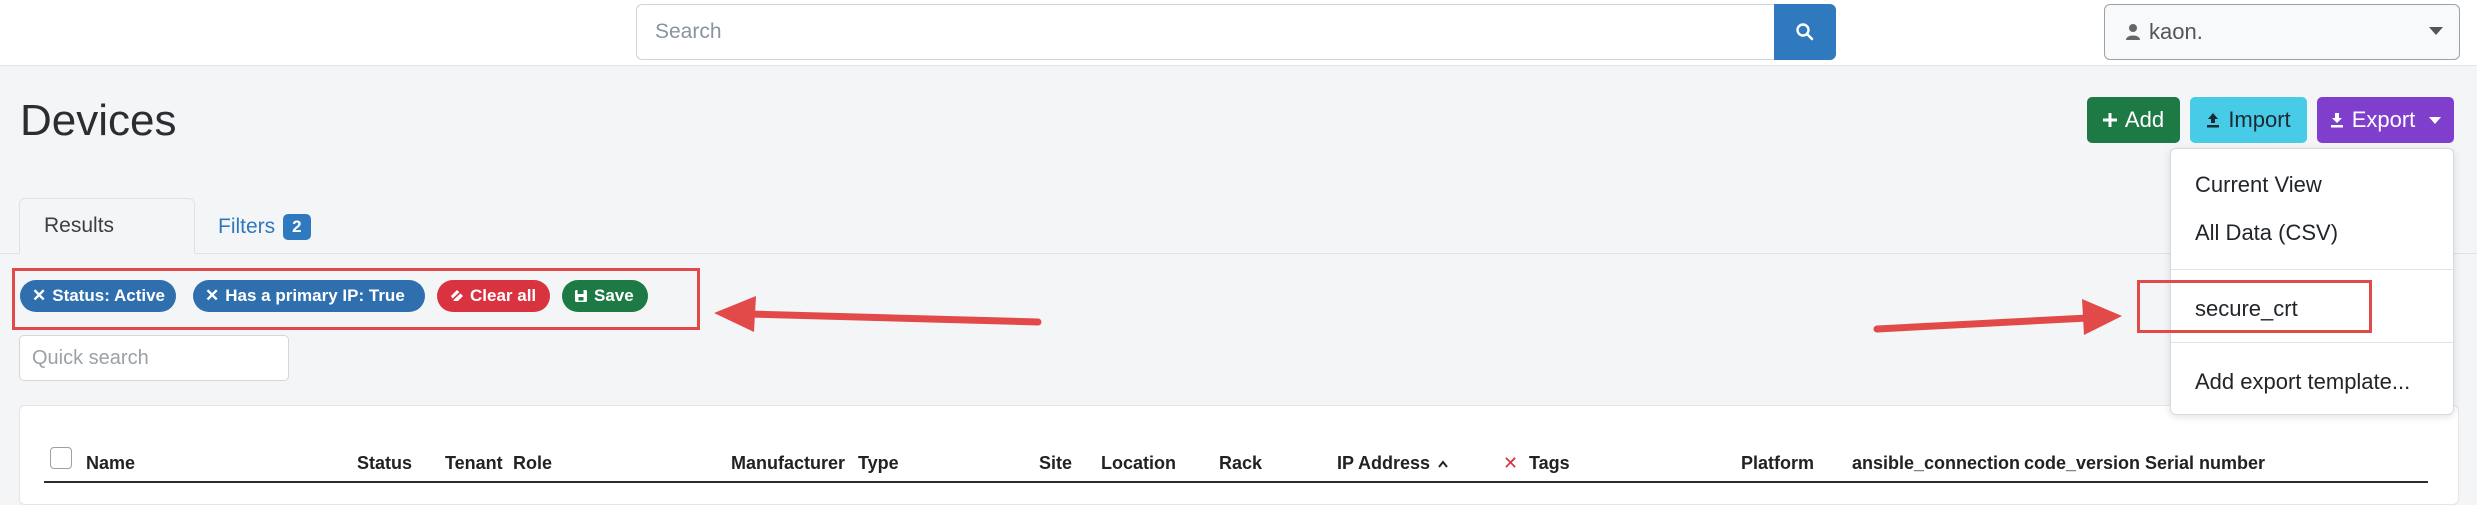 This screenshot has width=2477, height=505. Describe the element at coordinates (1997, 317) in the screenshot. I see `annotation-arrow-right` at that location.